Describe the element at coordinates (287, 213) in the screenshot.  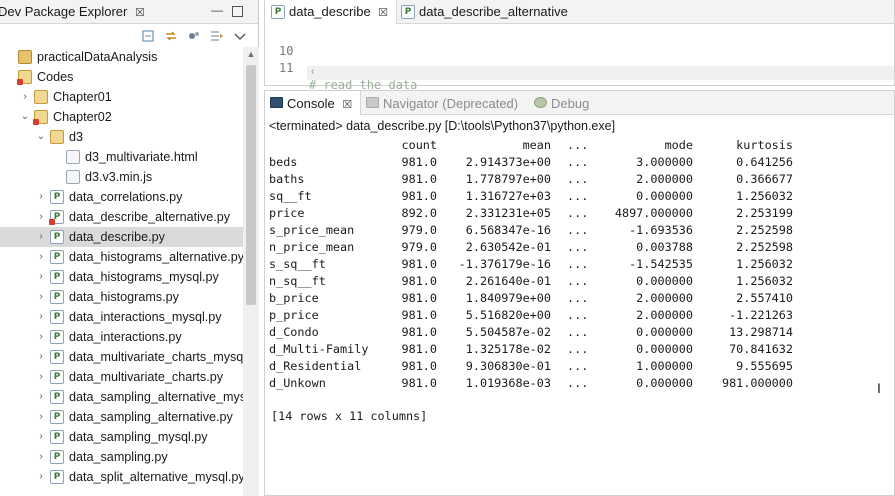
I see `row-name: price` at that location.